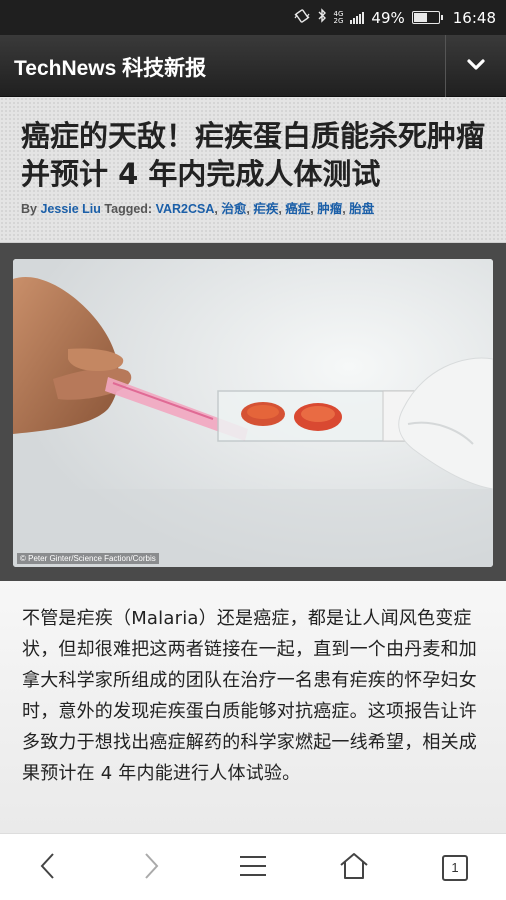 Image resolution: width=506 pixels, height=900 pixels. I want to click on tag-link: 疟疾, so click(265, 209).